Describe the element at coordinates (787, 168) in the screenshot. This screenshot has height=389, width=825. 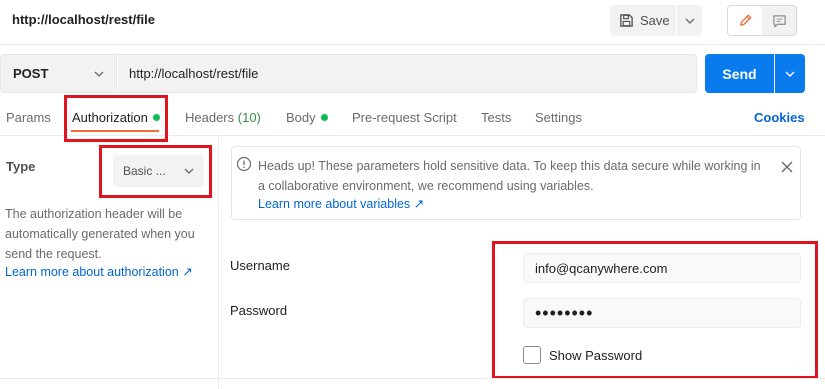
I see `close-icon` at that location.